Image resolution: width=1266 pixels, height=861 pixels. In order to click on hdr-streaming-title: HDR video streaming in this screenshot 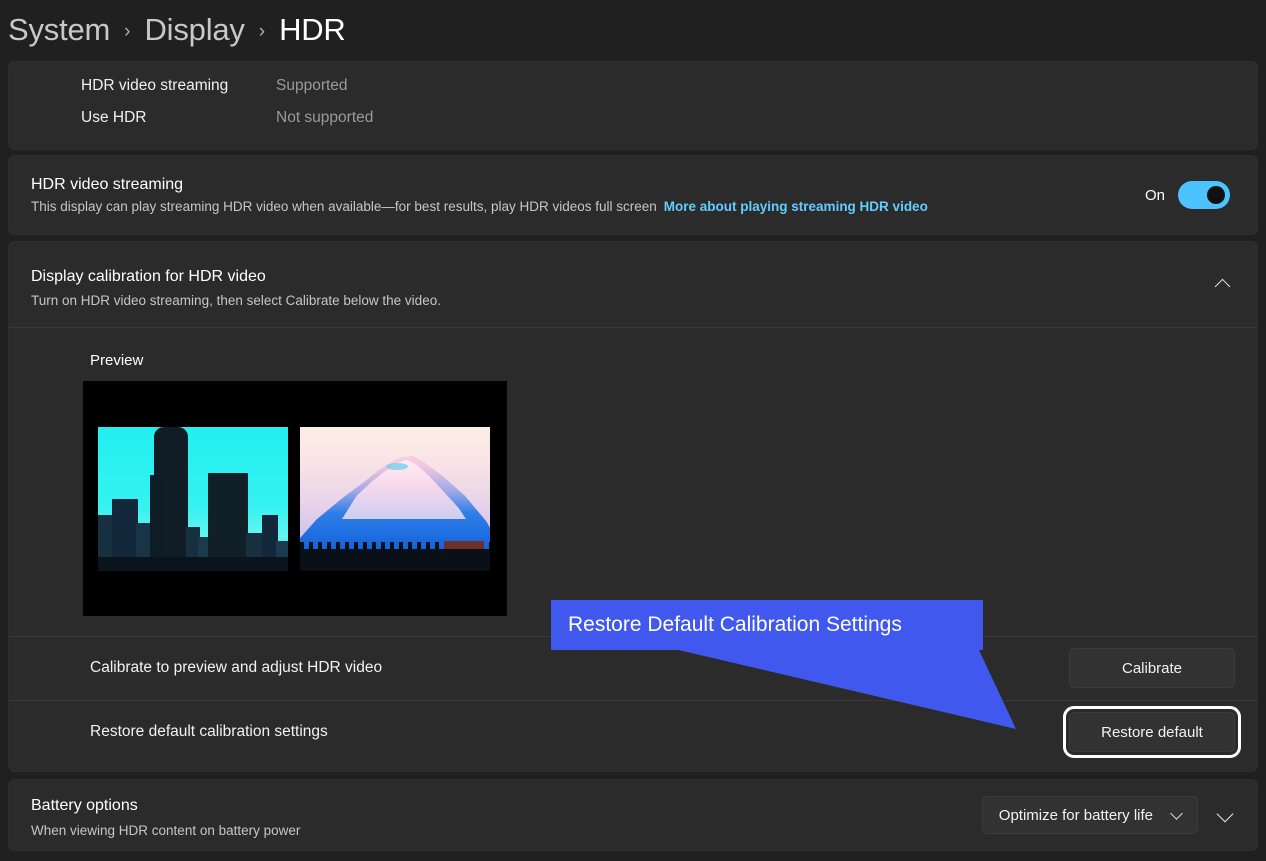, I will do `click(107, 184)`.